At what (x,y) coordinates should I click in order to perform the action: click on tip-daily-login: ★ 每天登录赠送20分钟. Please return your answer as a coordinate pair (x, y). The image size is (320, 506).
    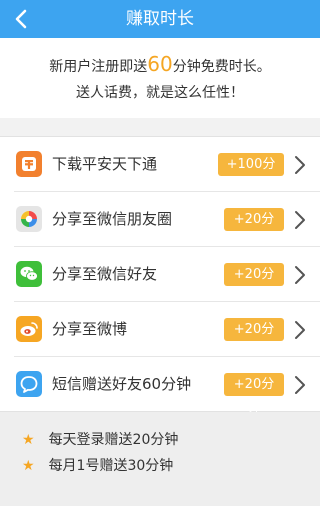
    Looking at the image, I should click on (100, 440).